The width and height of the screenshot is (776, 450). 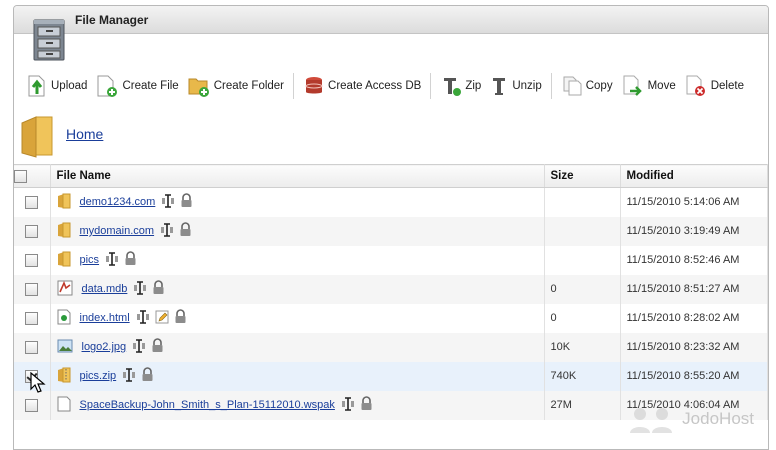 What do you see at coordinates (694, 318) in the screenshot?
I see `modified-date-cell: 11/15/2010 8:28:02 AM` at bounding box center [694, 318].